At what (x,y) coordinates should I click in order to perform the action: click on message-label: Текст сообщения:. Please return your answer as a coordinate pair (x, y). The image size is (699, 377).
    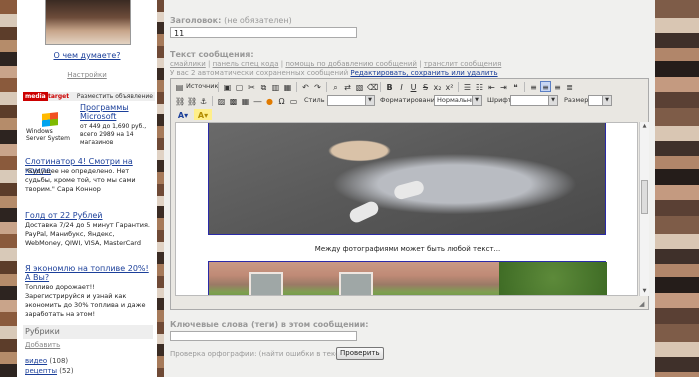
    Looking at the image, I should click on (212, 54).